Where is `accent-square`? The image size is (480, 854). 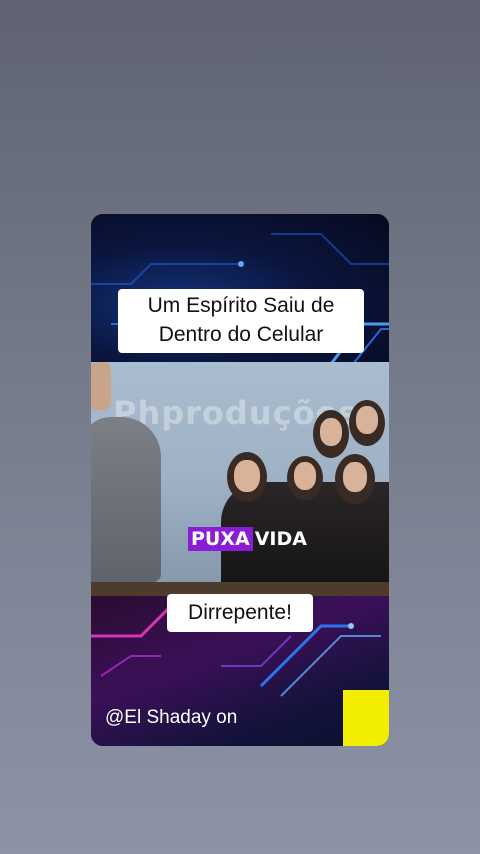
accent-square is located at coordinates (366, 718).